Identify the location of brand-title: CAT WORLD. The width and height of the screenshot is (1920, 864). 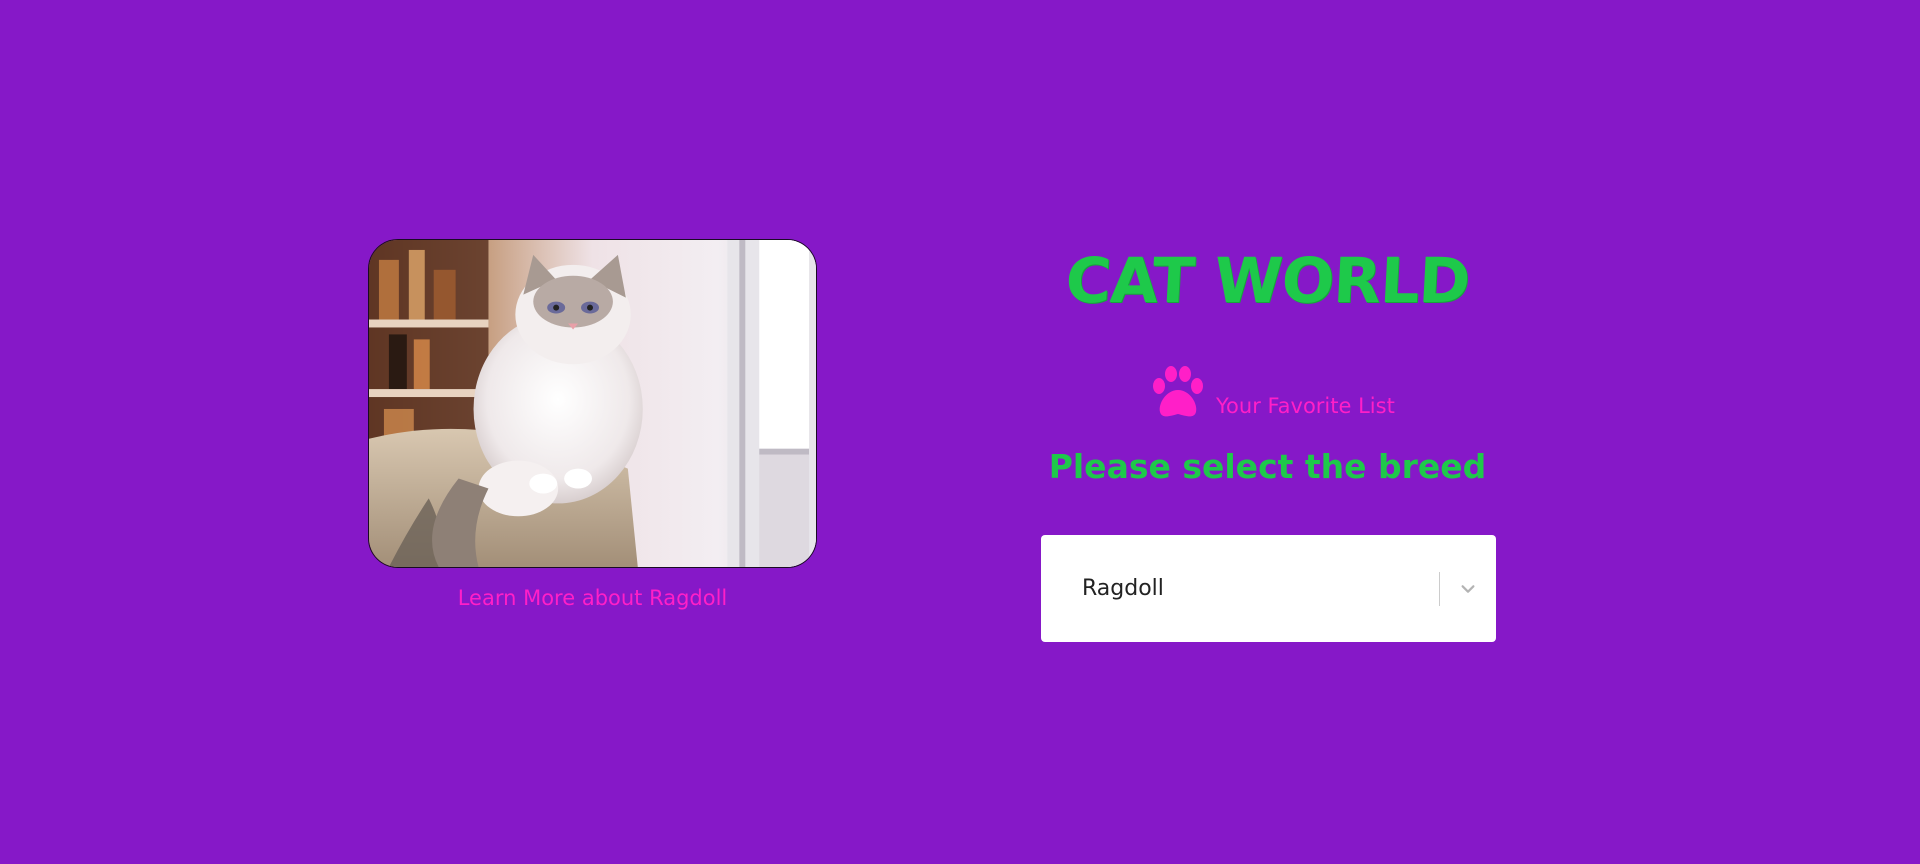
(1267, 280).